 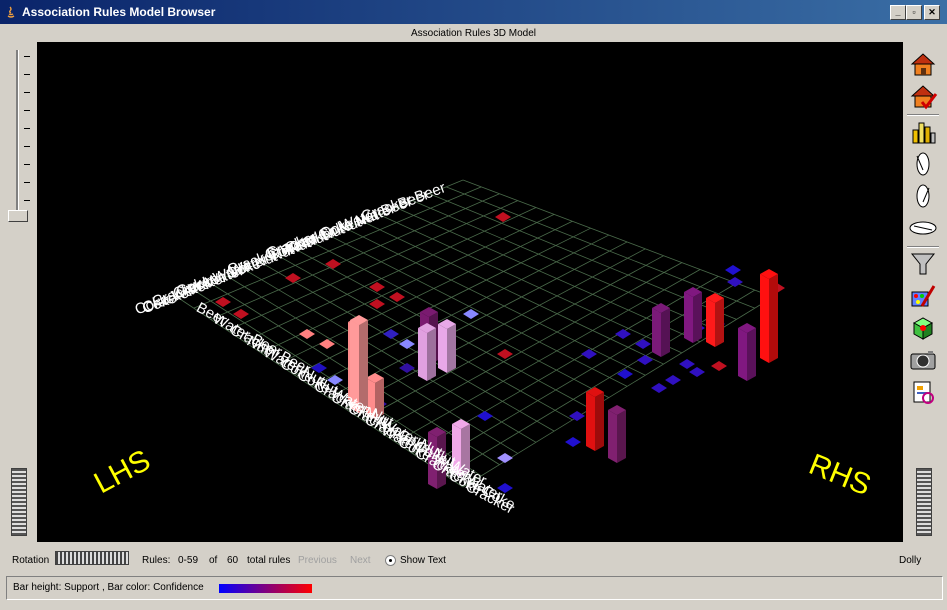 What do you see at coordinates (233, 560) in the screenshot?
I see `rules-total: 60` at bounding box center [233, 560].